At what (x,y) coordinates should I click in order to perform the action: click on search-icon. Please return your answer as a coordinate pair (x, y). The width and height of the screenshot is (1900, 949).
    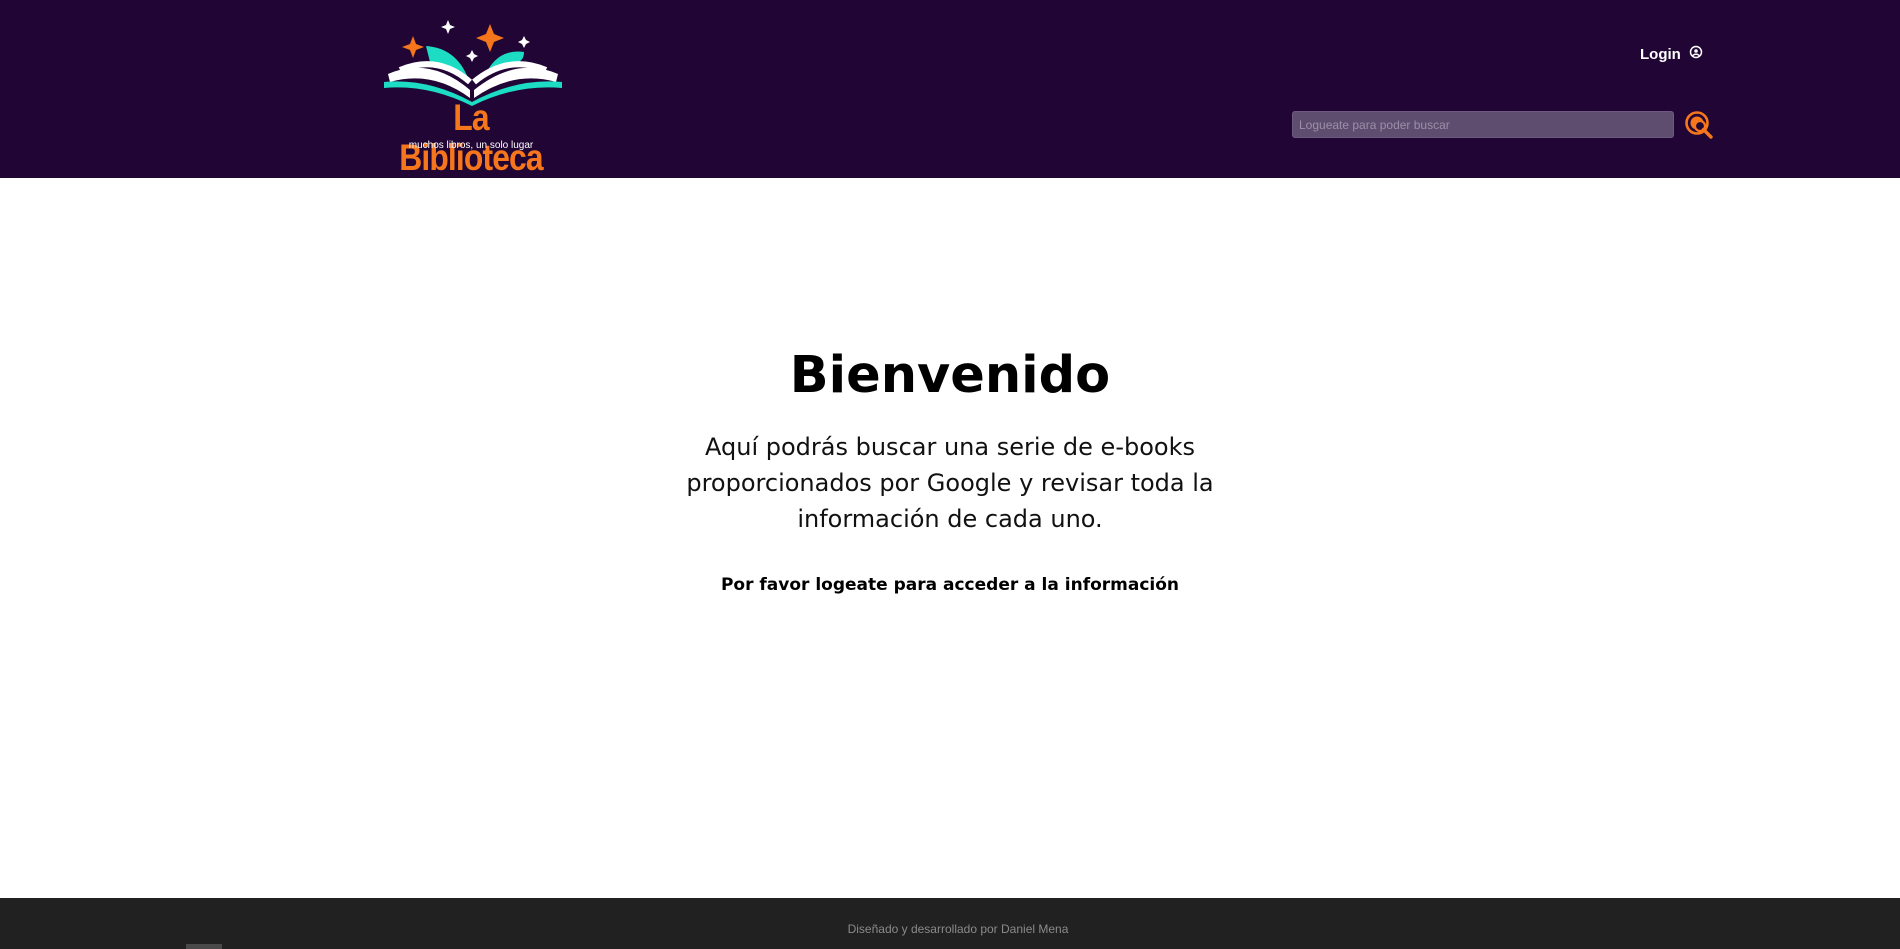
    Looking at the image, I should click on (1699, 125).